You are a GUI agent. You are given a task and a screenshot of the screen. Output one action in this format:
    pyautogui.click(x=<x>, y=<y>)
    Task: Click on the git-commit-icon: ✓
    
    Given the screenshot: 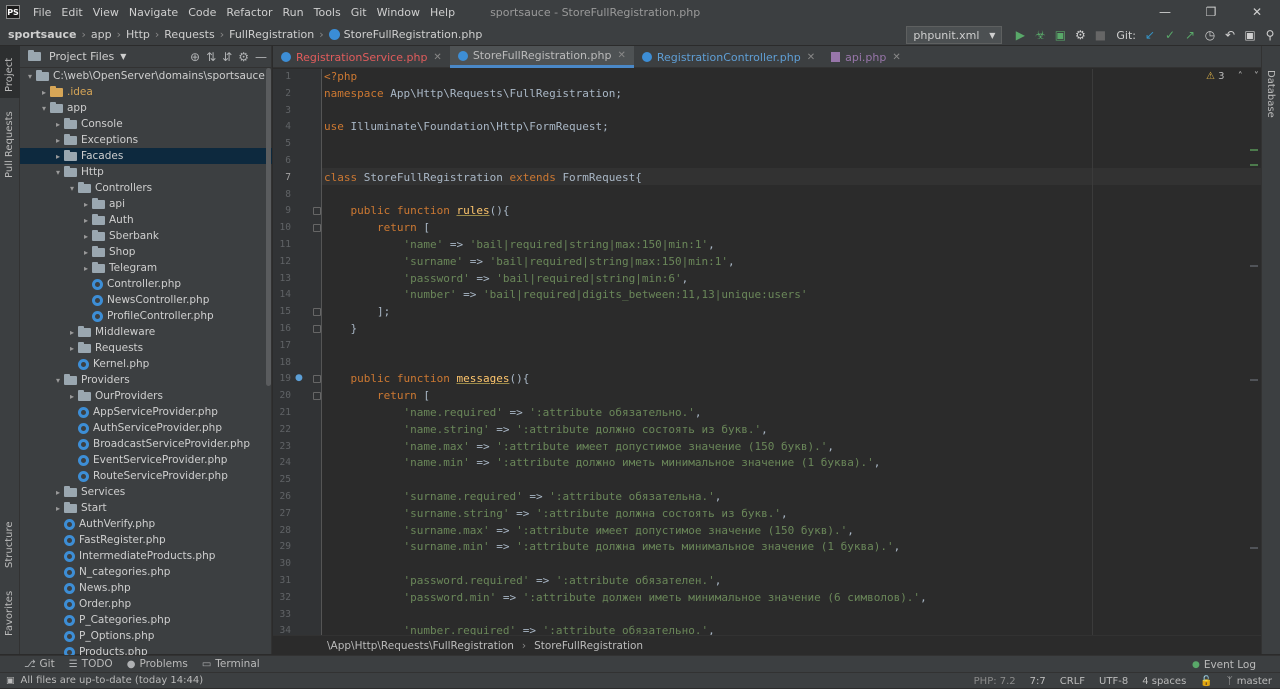 What is the action you would take?
    pyautogui.click(x=1170, y=35)
    